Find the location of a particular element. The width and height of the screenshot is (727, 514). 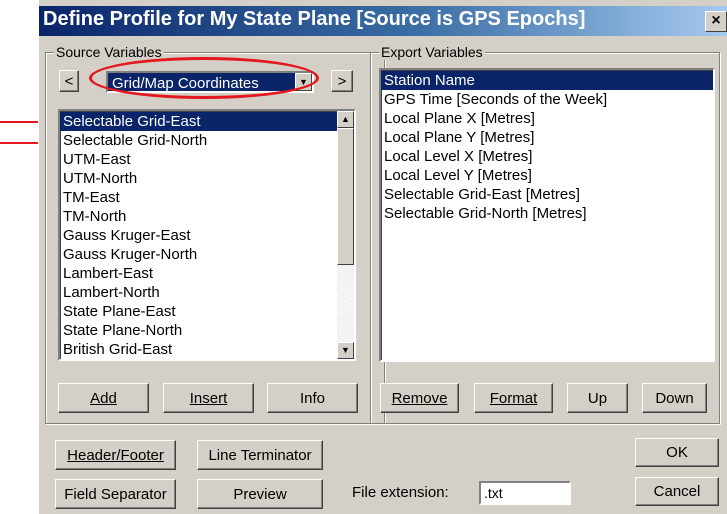

format-button: Format is located at coordinates (513, 398).